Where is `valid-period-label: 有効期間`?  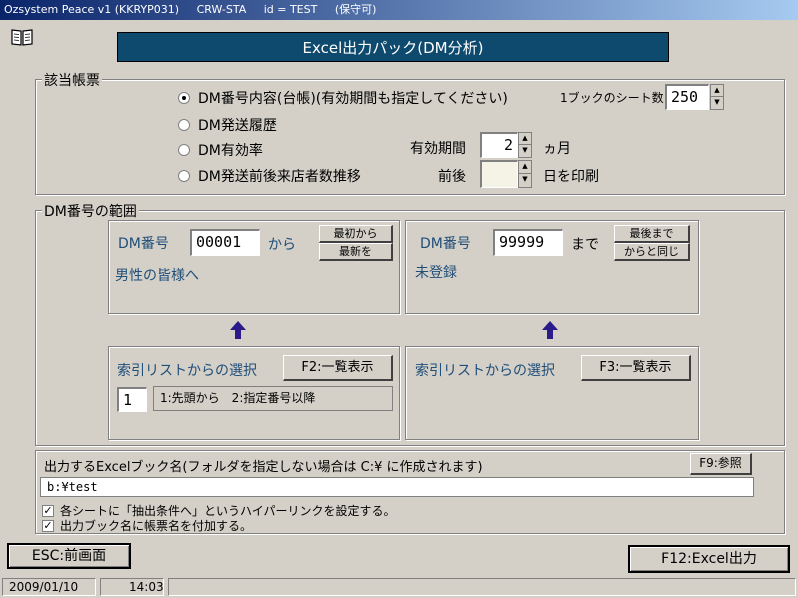
valid-period-label: 有効期間 is located at coordinates (438, 149).